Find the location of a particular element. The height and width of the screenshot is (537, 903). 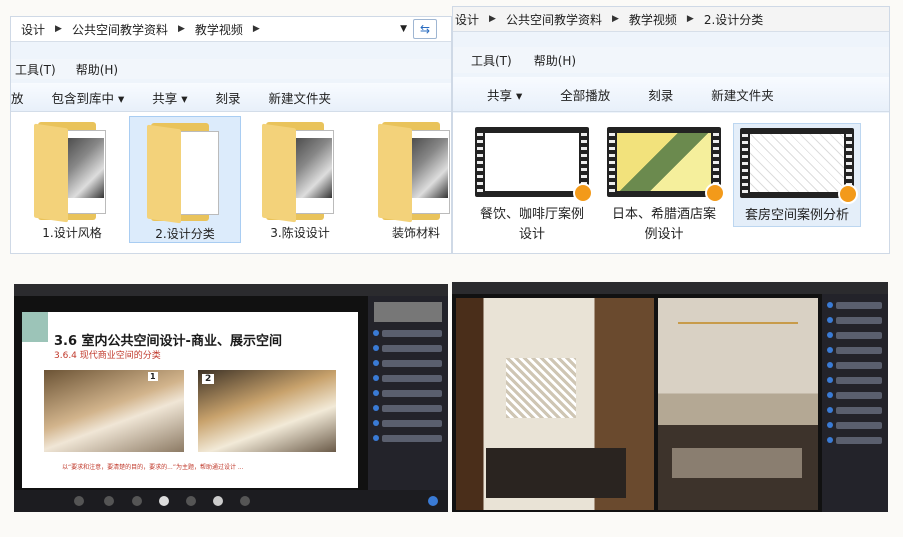

marker-badge: 1 is located at coordinates (153, 376).